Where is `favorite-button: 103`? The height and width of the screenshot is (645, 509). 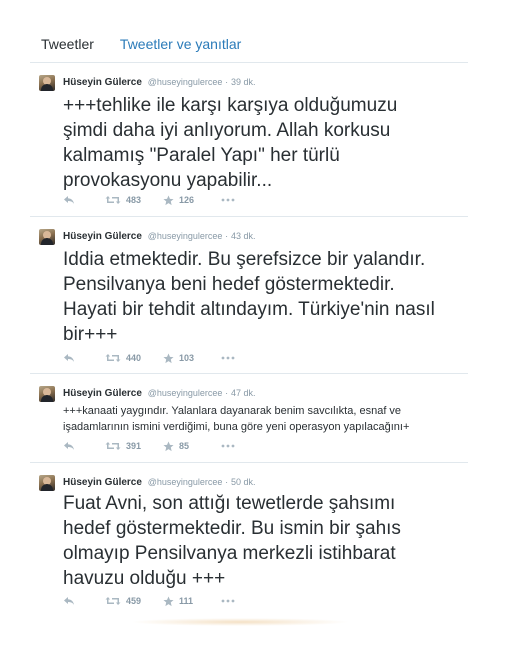 favorite-button: 103 is located at coordinates (192, 358).